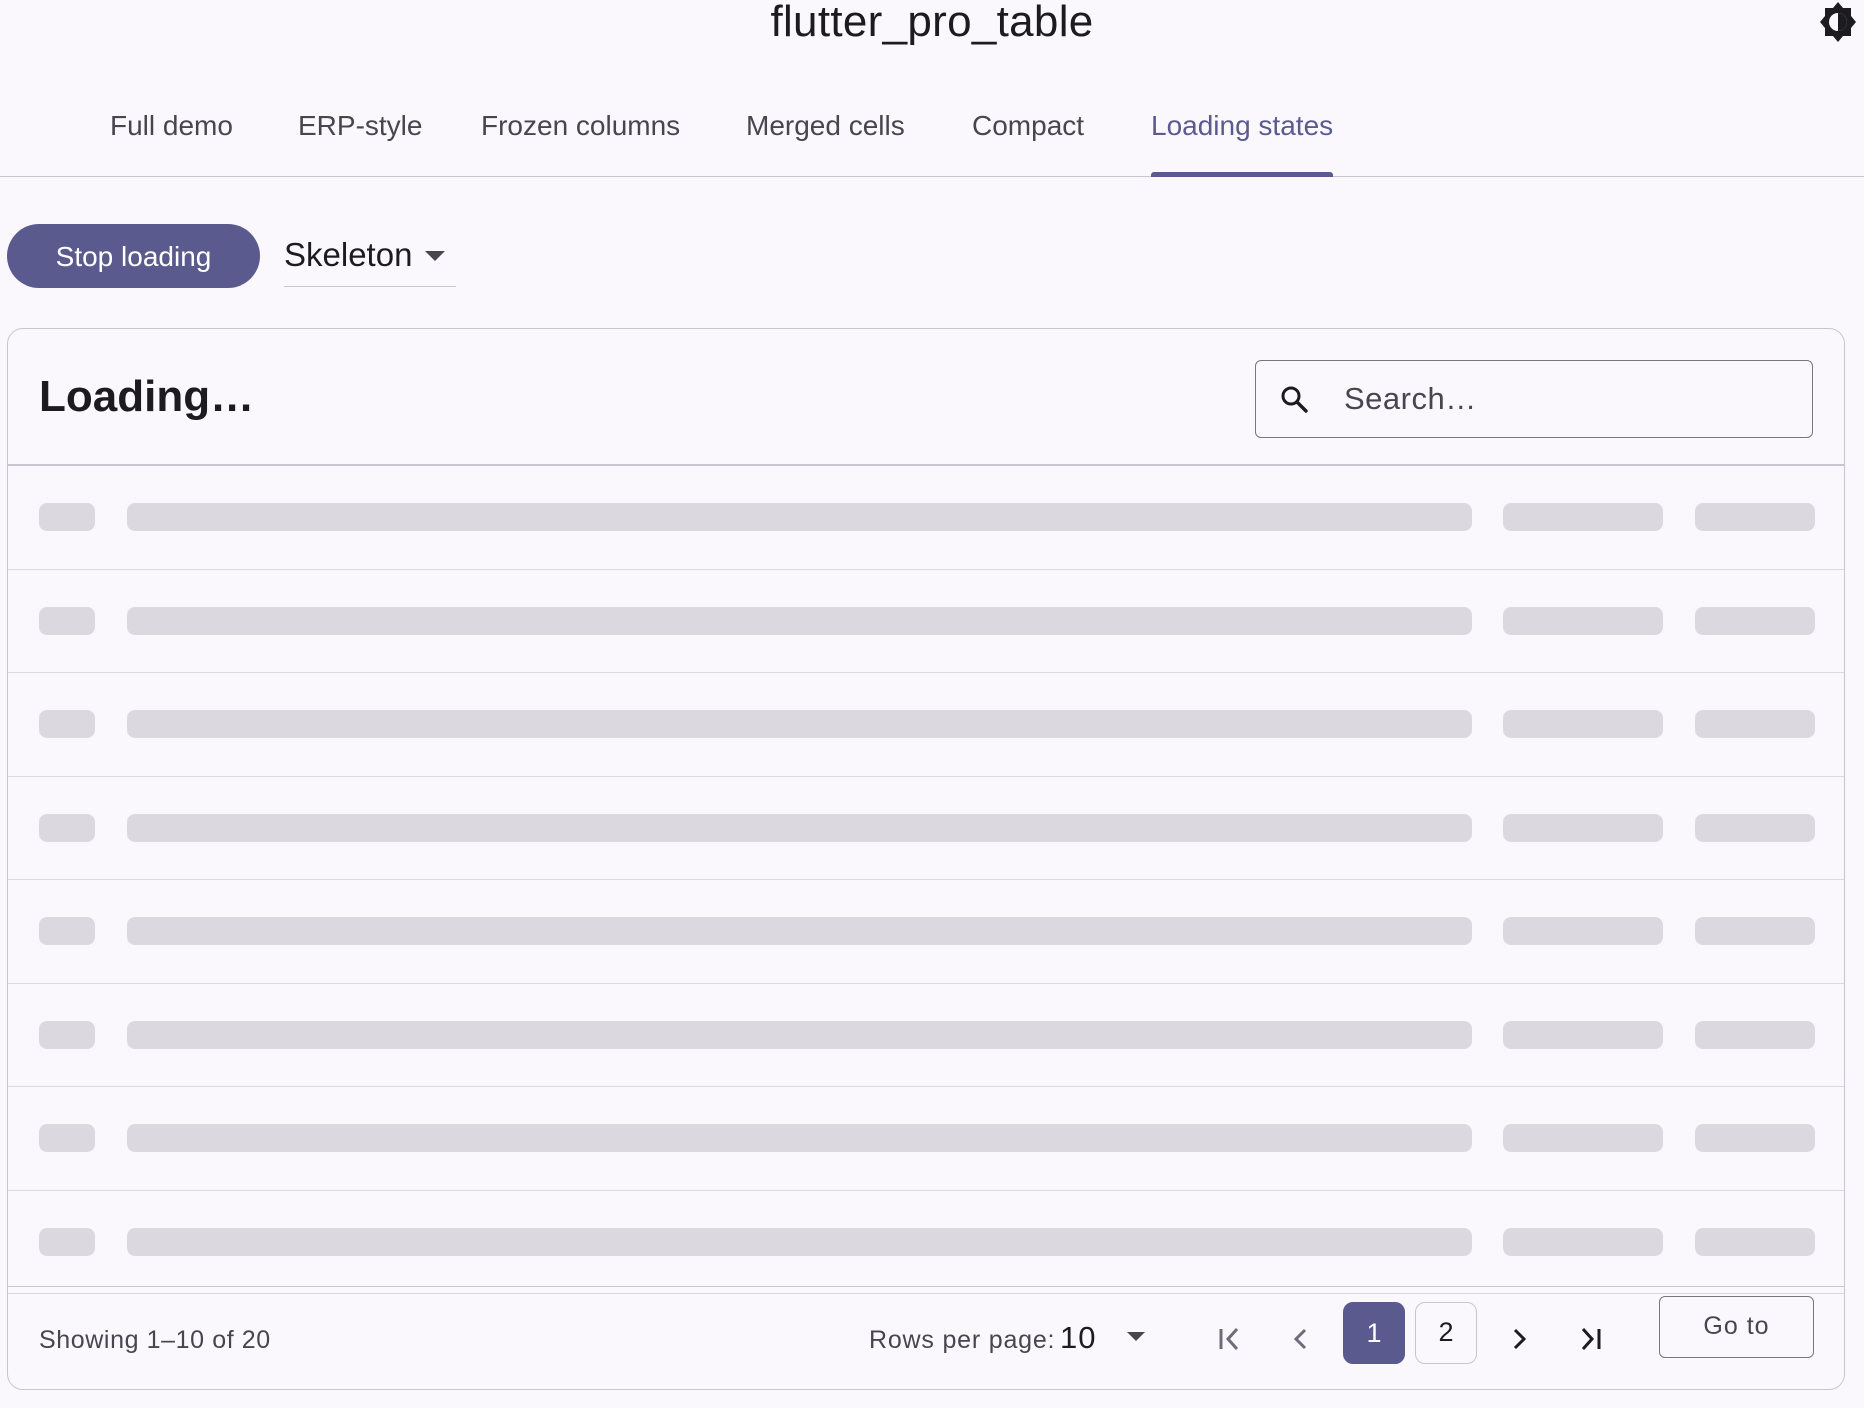 This screenshot has height=1408, width=1864. What do you see at coordinates (581, 125) in the screenshot?
I see `tab-label: Frozen columns` at bounding box center [581, 125].